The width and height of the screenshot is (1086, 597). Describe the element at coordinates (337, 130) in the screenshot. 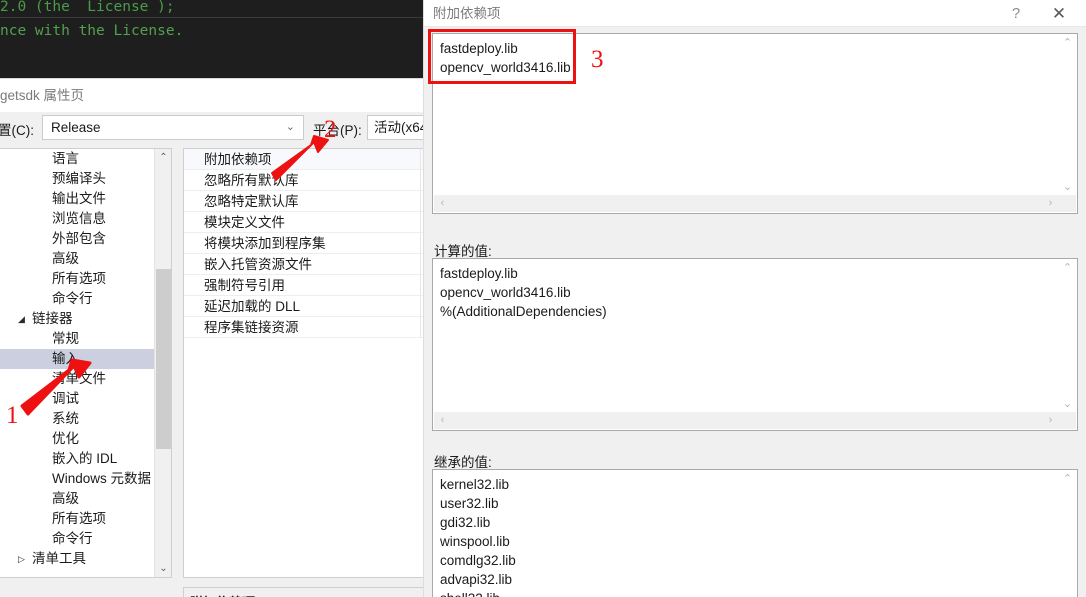

I see `platform-label: 平台(P):` at that location.